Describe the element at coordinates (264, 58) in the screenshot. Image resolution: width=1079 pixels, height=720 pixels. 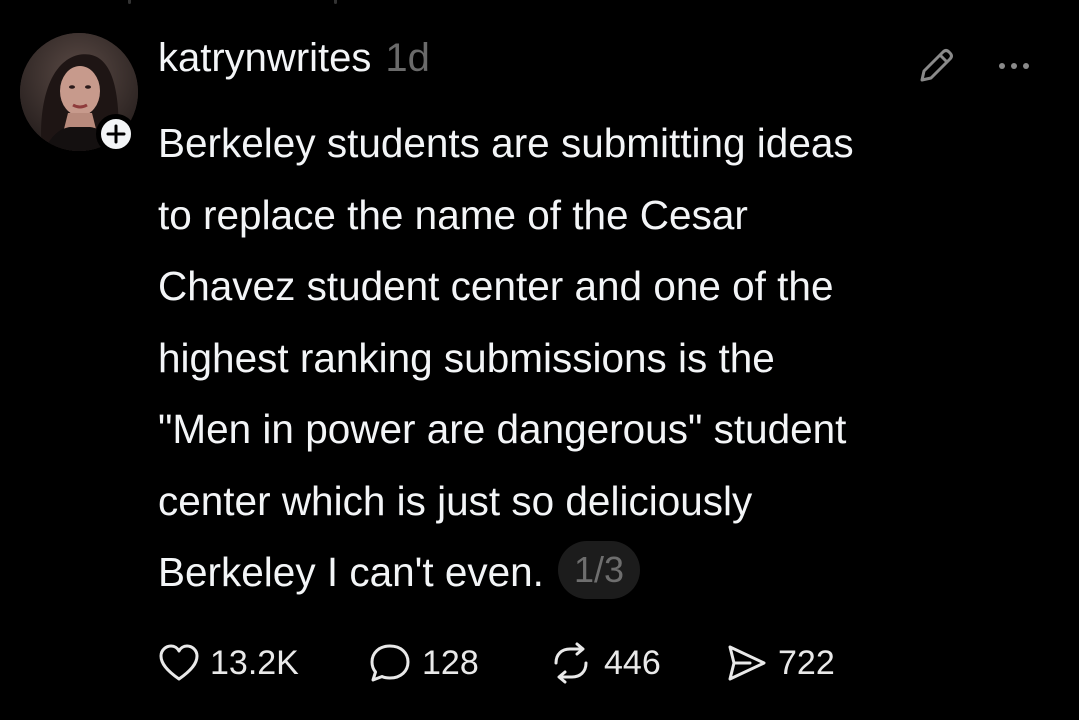
I see `username: katrynwrites` at that location.